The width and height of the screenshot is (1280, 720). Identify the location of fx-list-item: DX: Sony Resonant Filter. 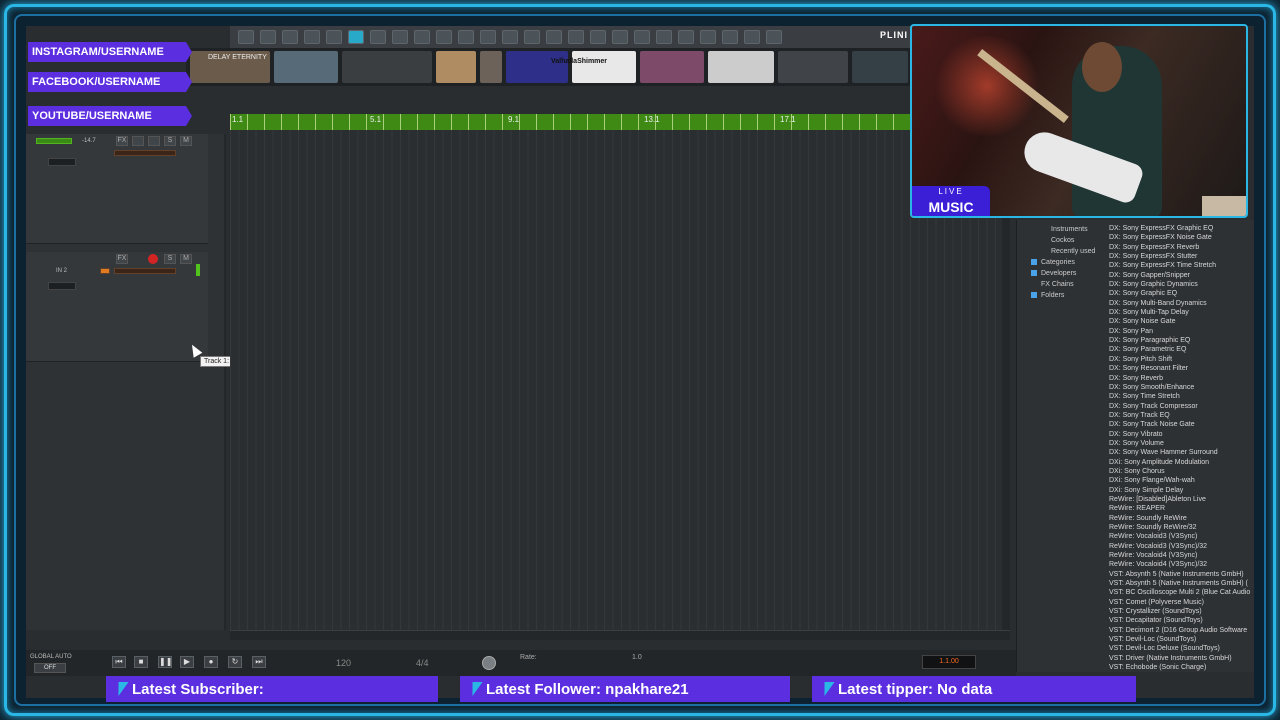
(1181, 368).